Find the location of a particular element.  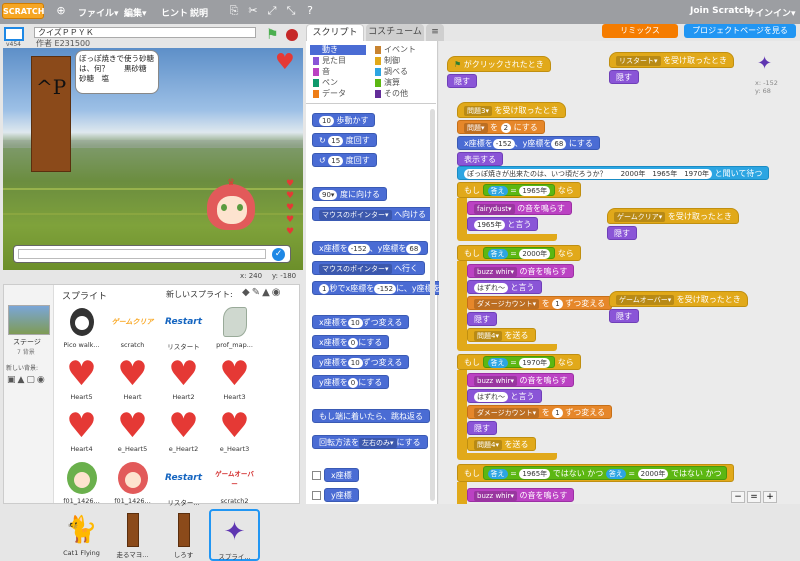

grow-icon: ⤢ is located at coordinates (272, 11).